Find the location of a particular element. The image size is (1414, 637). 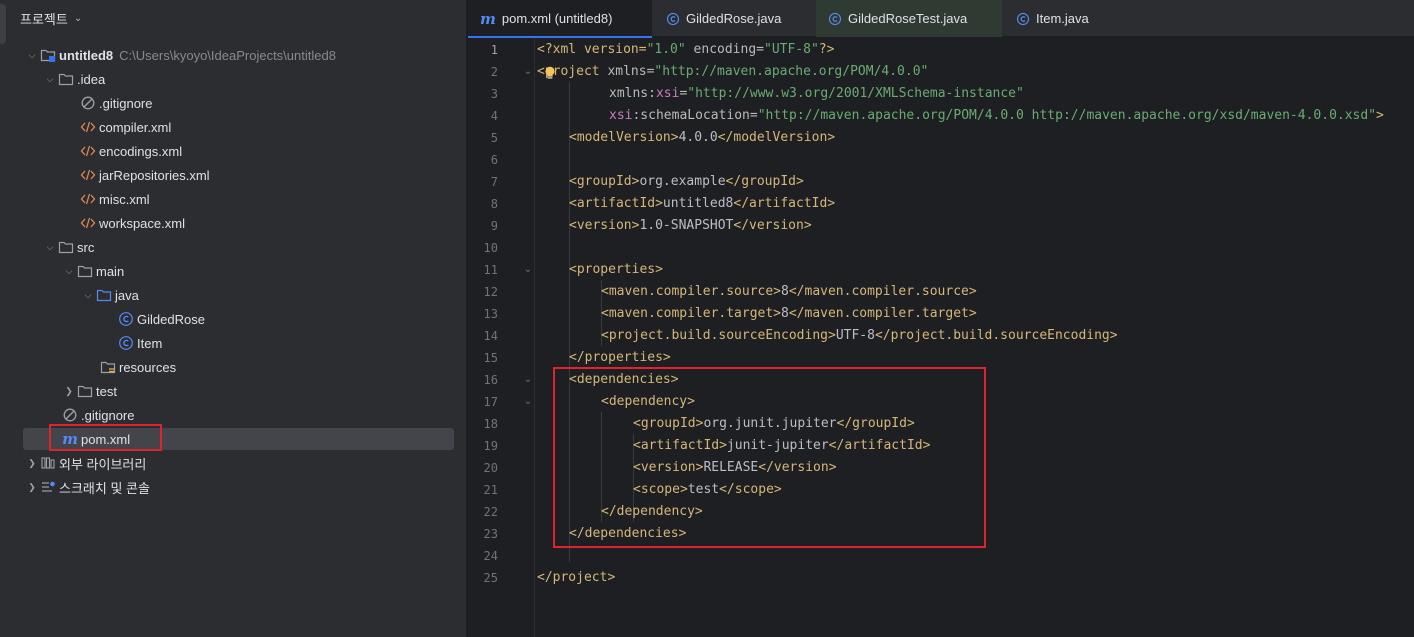

tag-text: untitled8 is located at coordinates (698, 203).